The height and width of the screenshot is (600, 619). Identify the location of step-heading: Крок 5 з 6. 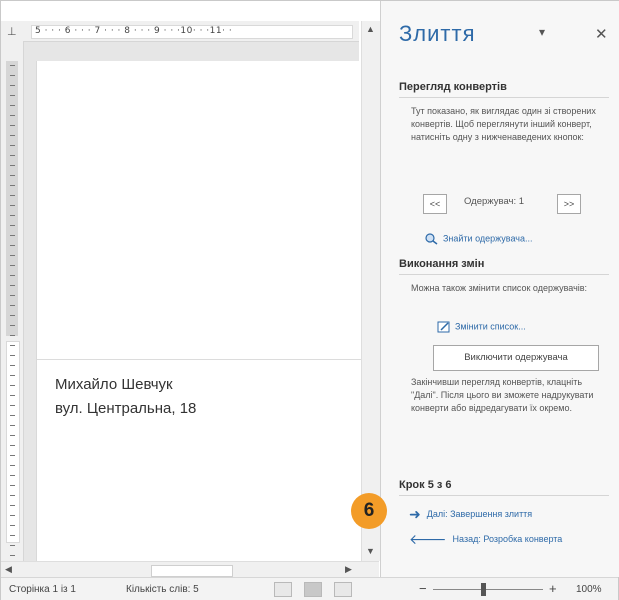
(425, 485).